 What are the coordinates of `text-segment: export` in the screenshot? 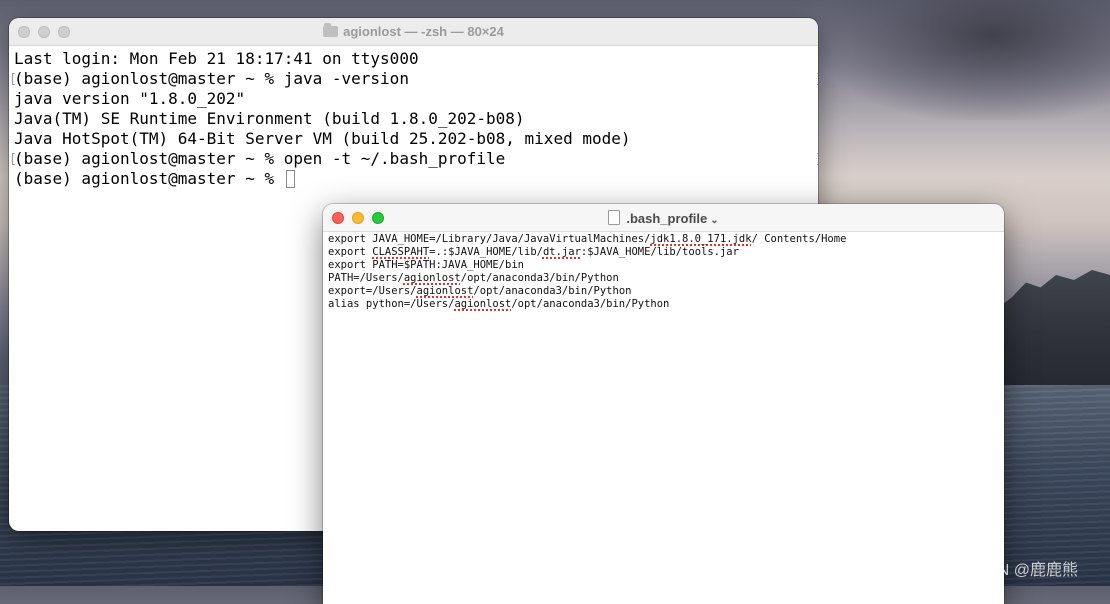 It's located at (350, 252).